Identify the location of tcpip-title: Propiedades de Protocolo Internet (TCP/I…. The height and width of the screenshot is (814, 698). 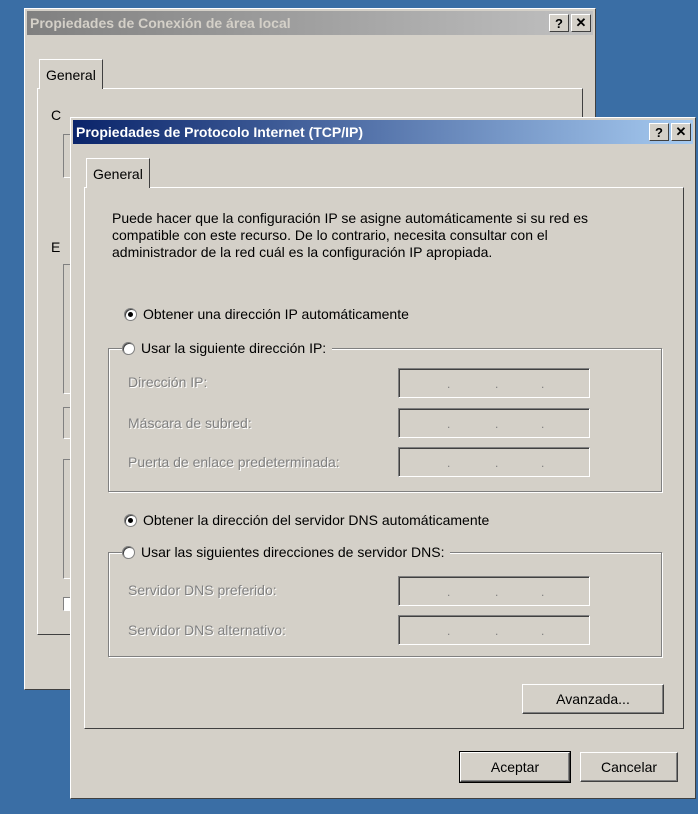
(220, 132).